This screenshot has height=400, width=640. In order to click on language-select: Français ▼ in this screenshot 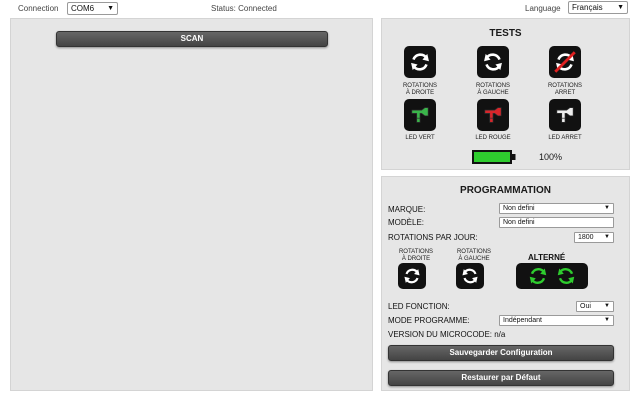, I will do `click(598, 7)`.